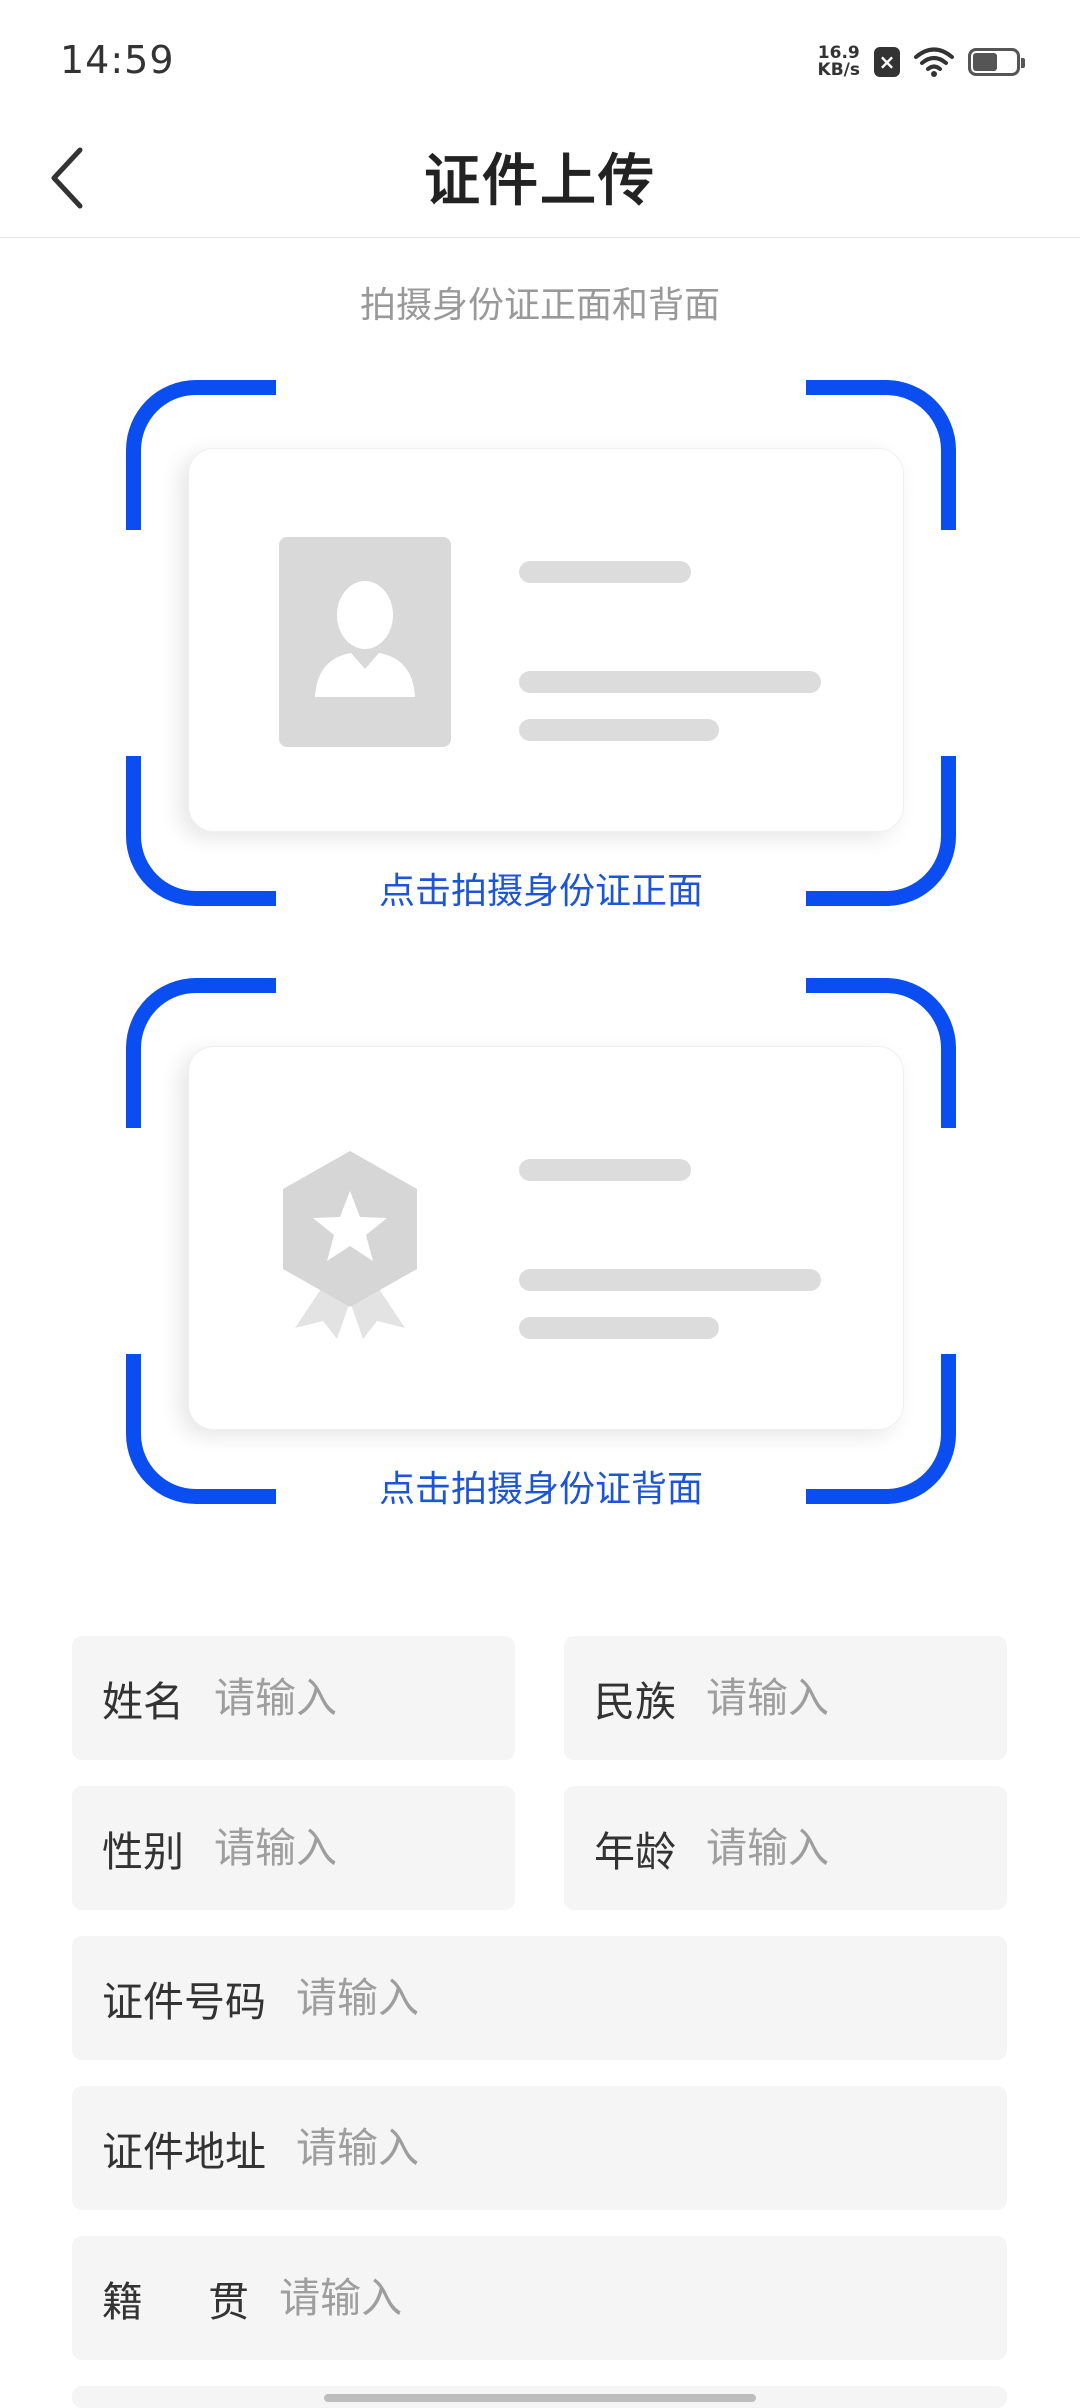  I want to click on nav-bar: 证件上传, so click(540, 179).